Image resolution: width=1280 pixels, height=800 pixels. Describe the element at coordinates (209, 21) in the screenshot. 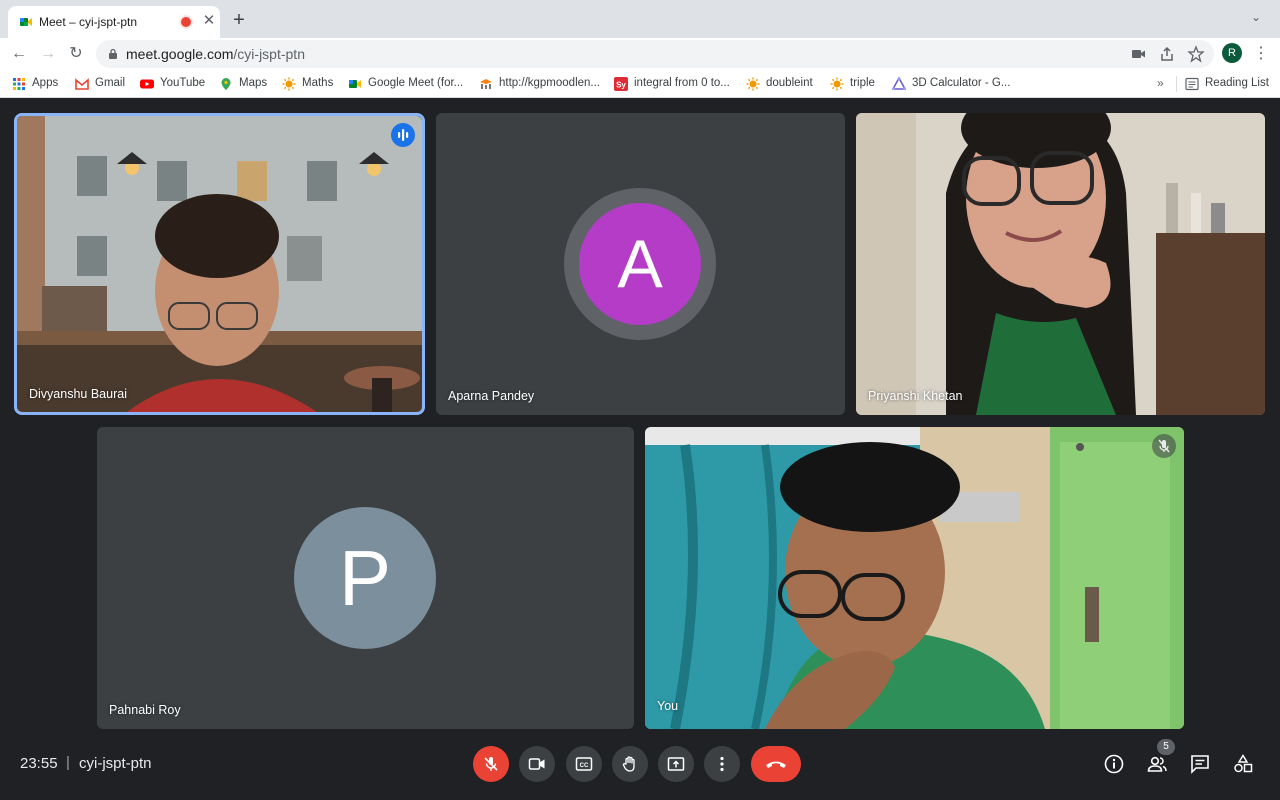

I see `tab-close-icon: ✕` at that location.